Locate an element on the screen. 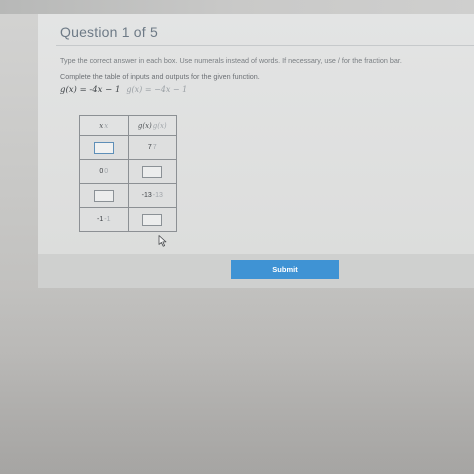 This screenshot has width=474, height=474. input-output-table: xx g(x)g(x) 77 00 -13-13 -1-1 is located at coordinates (128, 173).